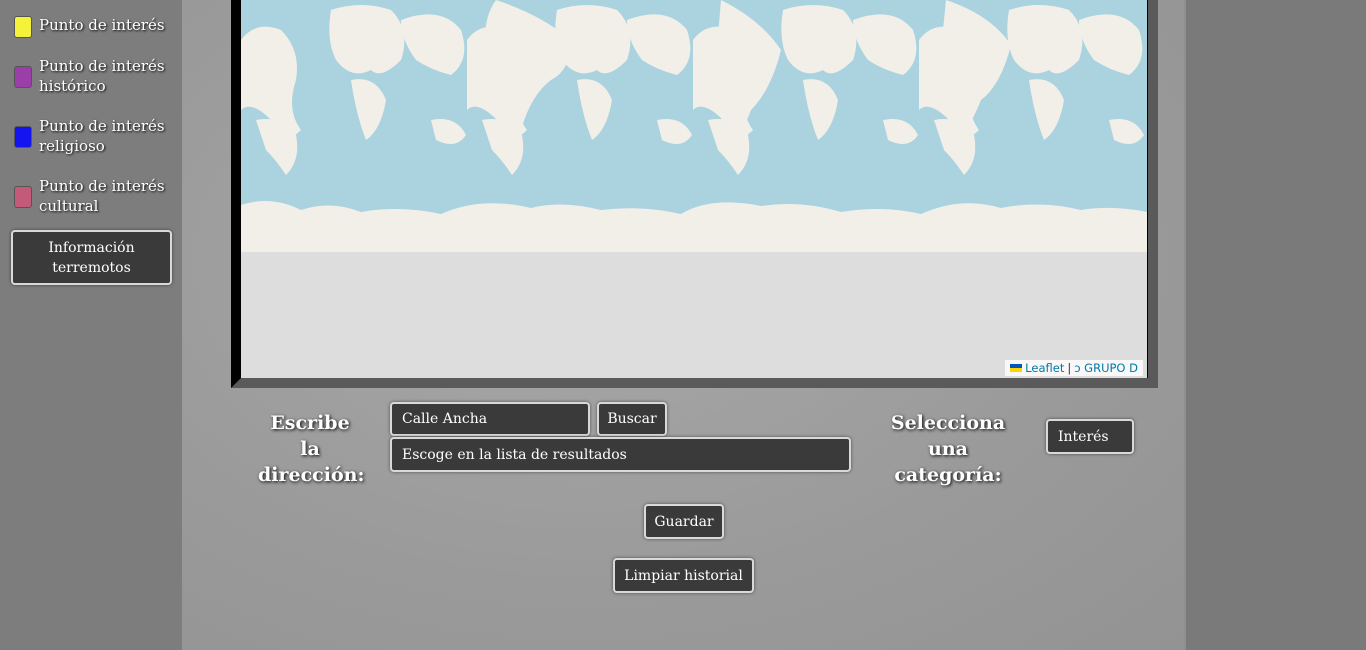  I want to click on legend-swatch-blue, so click(23, 137).